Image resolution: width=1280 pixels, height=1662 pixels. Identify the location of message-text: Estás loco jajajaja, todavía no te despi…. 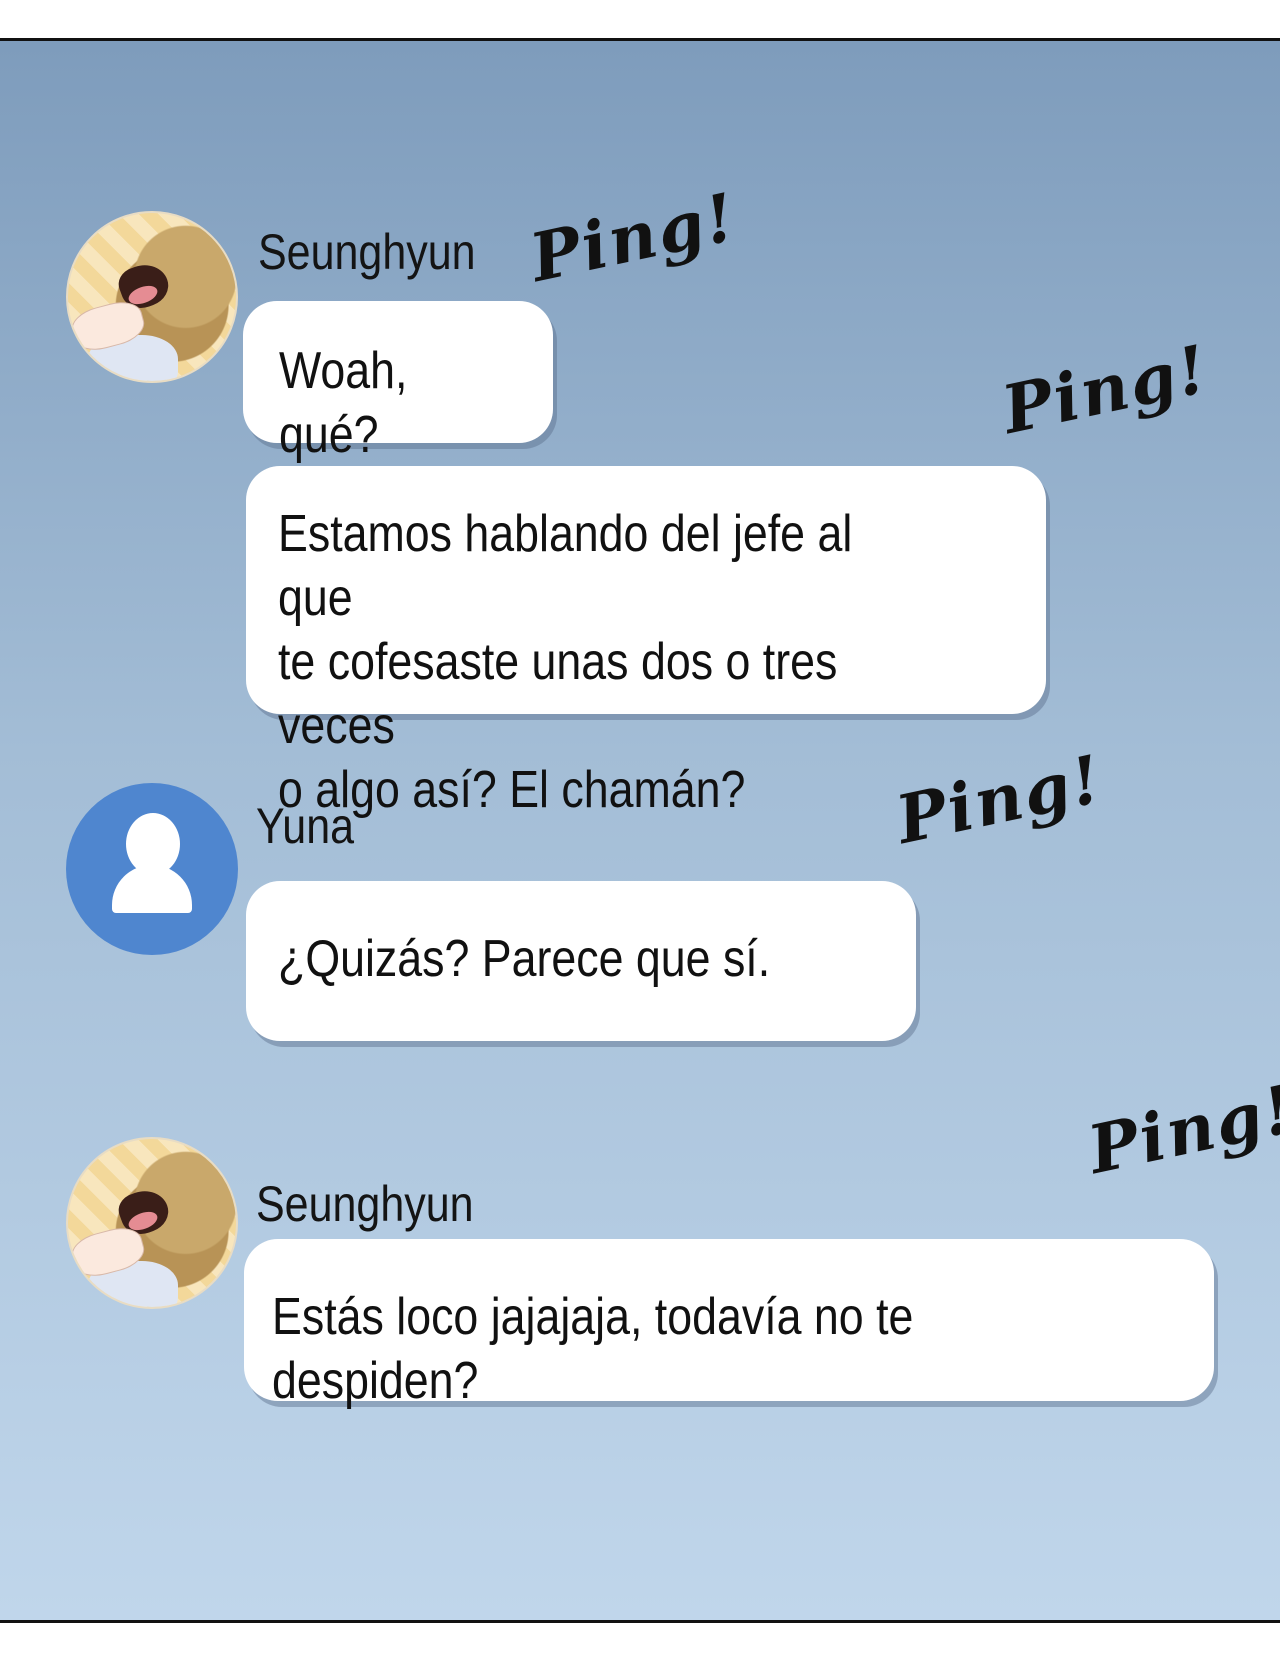
(593, 1349).